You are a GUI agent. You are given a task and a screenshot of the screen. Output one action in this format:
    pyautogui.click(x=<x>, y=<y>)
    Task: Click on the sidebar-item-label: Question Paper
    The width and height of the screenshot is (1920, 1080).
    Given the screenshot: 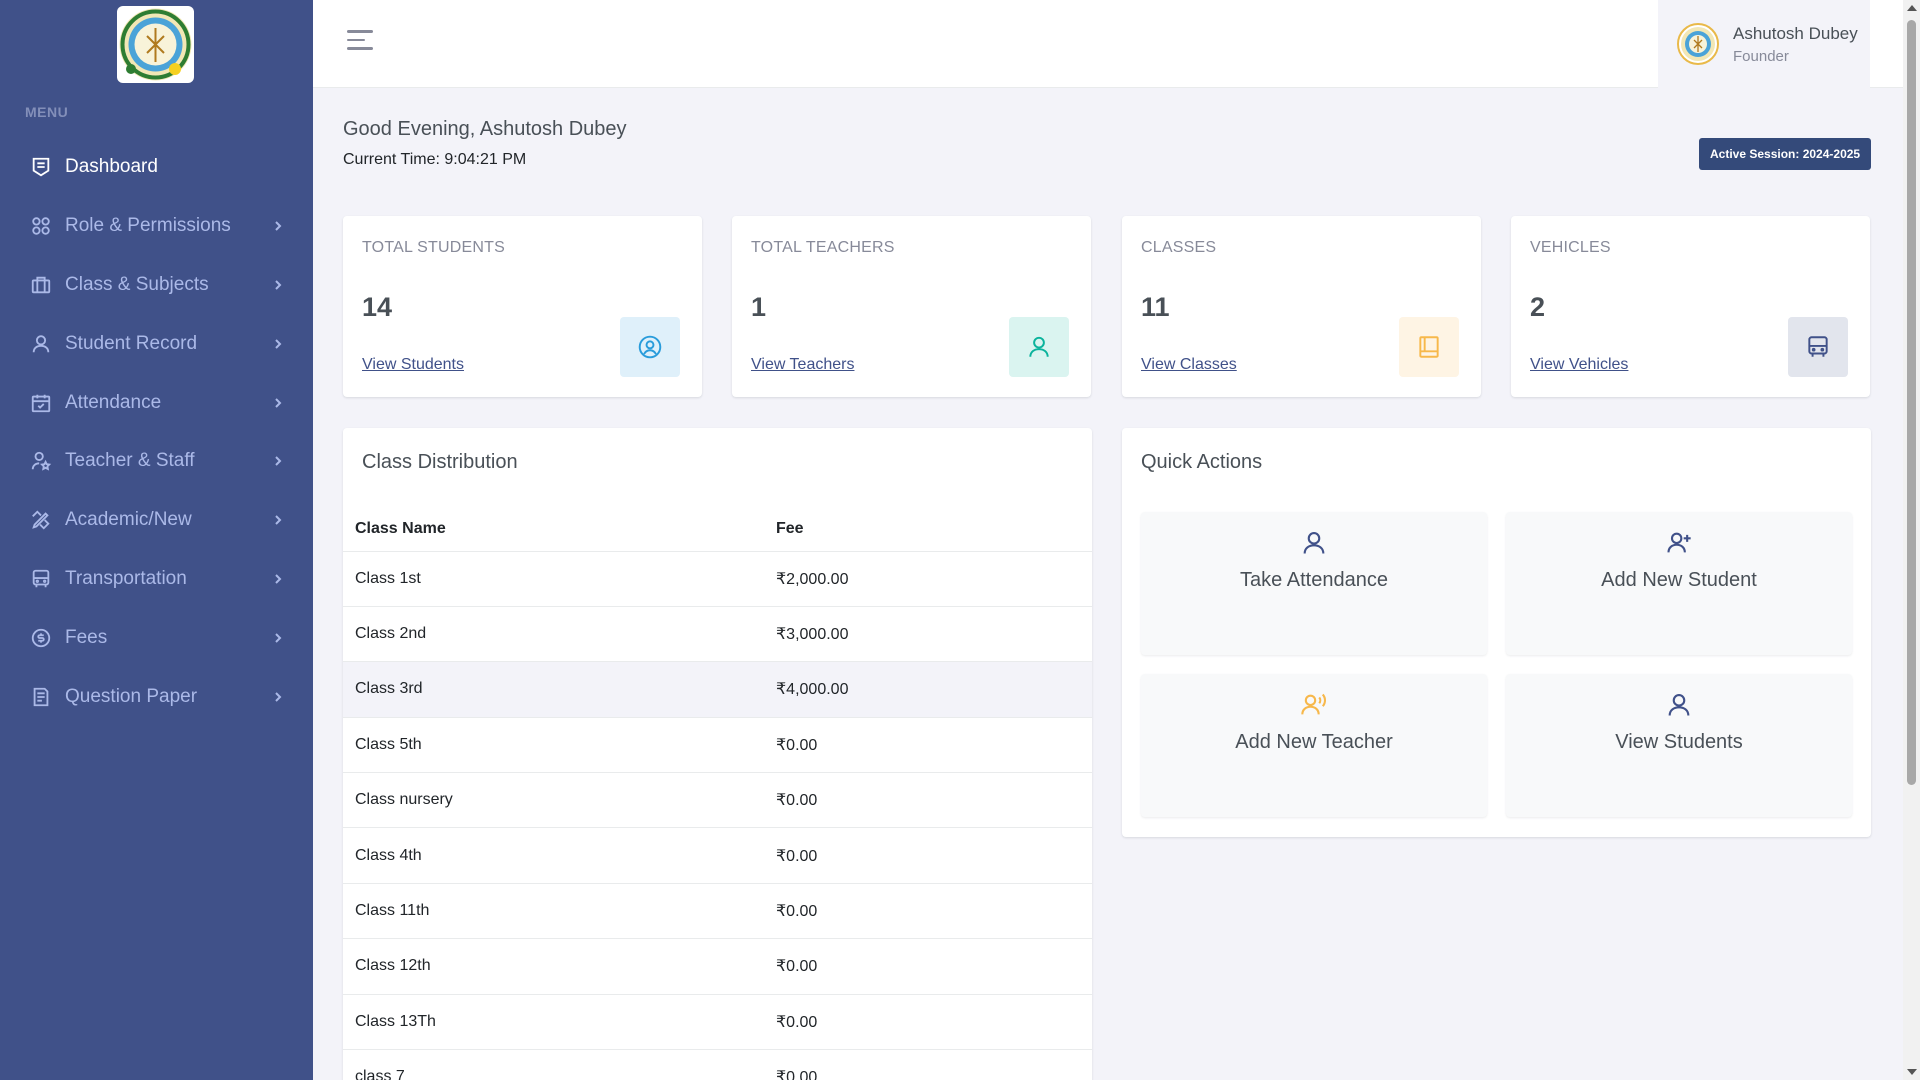 What is the action you would take?
    pyautogui.click(x=131, y=696)
    